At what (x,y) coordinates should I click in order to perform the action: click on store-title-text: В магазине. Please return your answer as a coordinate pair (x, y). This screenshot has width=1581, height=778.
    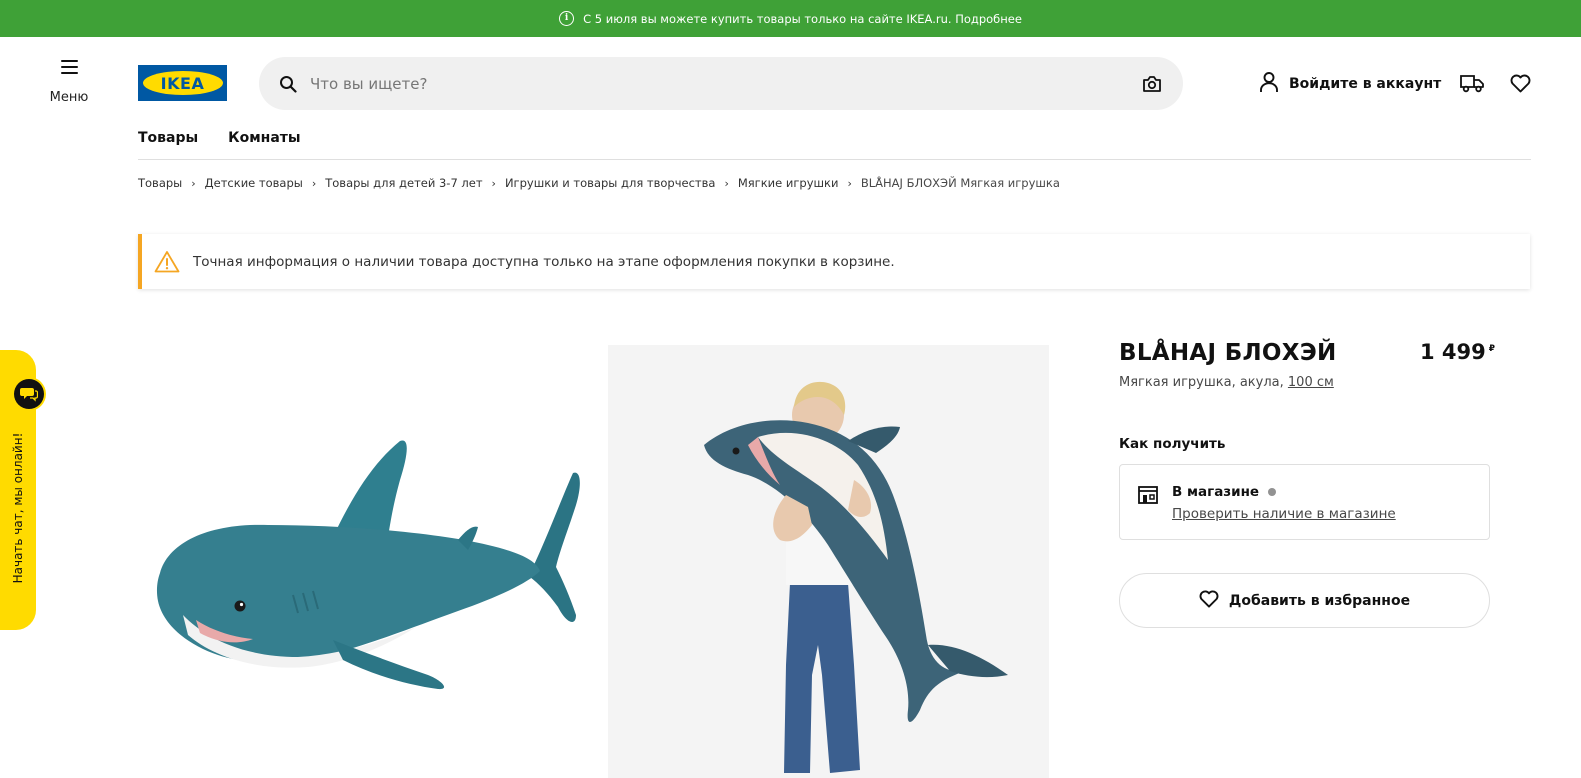
    Looking at the image, I should click on (1216, 492).